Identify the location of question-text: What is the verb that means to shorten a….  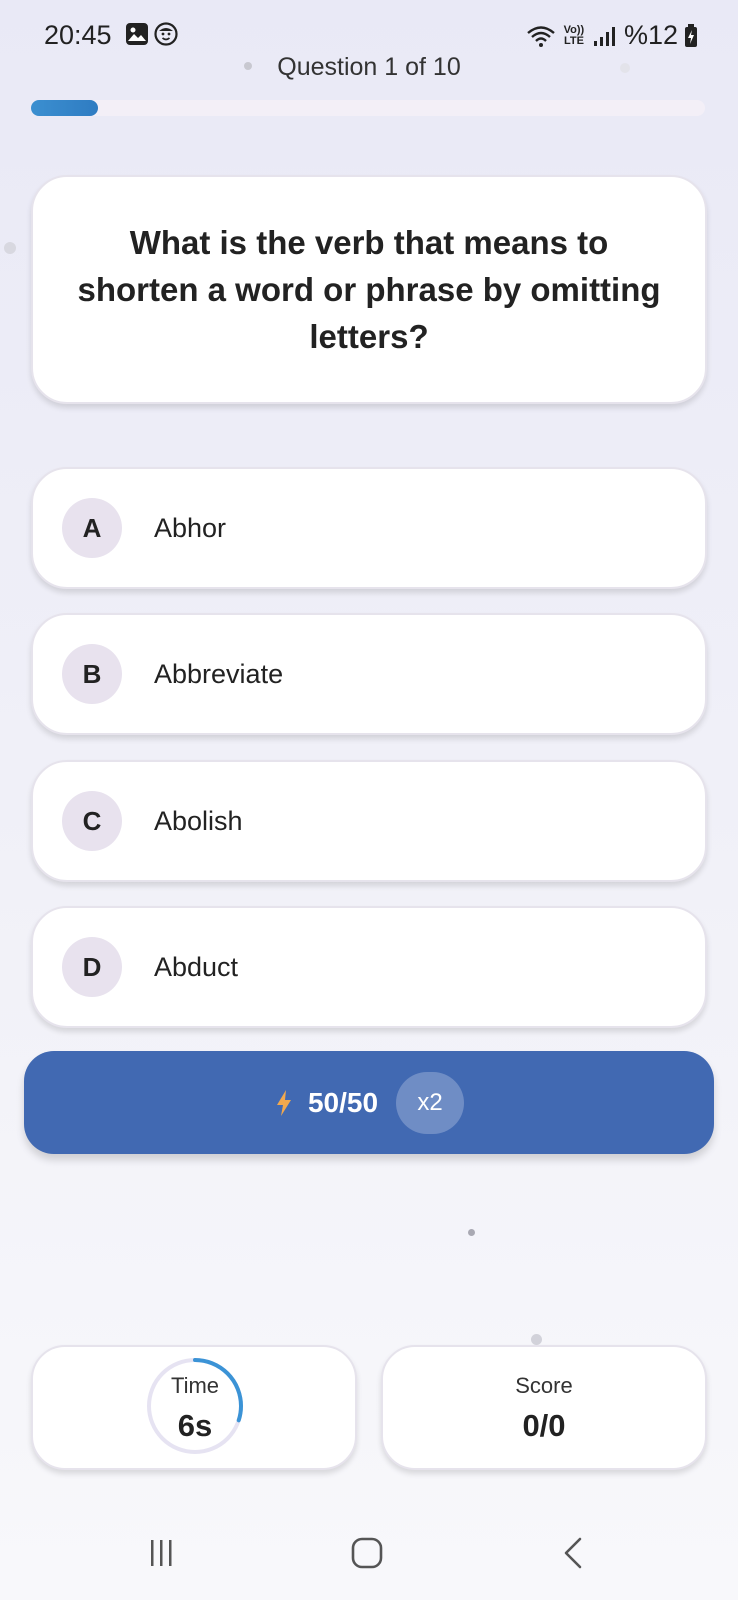
(369, 289).